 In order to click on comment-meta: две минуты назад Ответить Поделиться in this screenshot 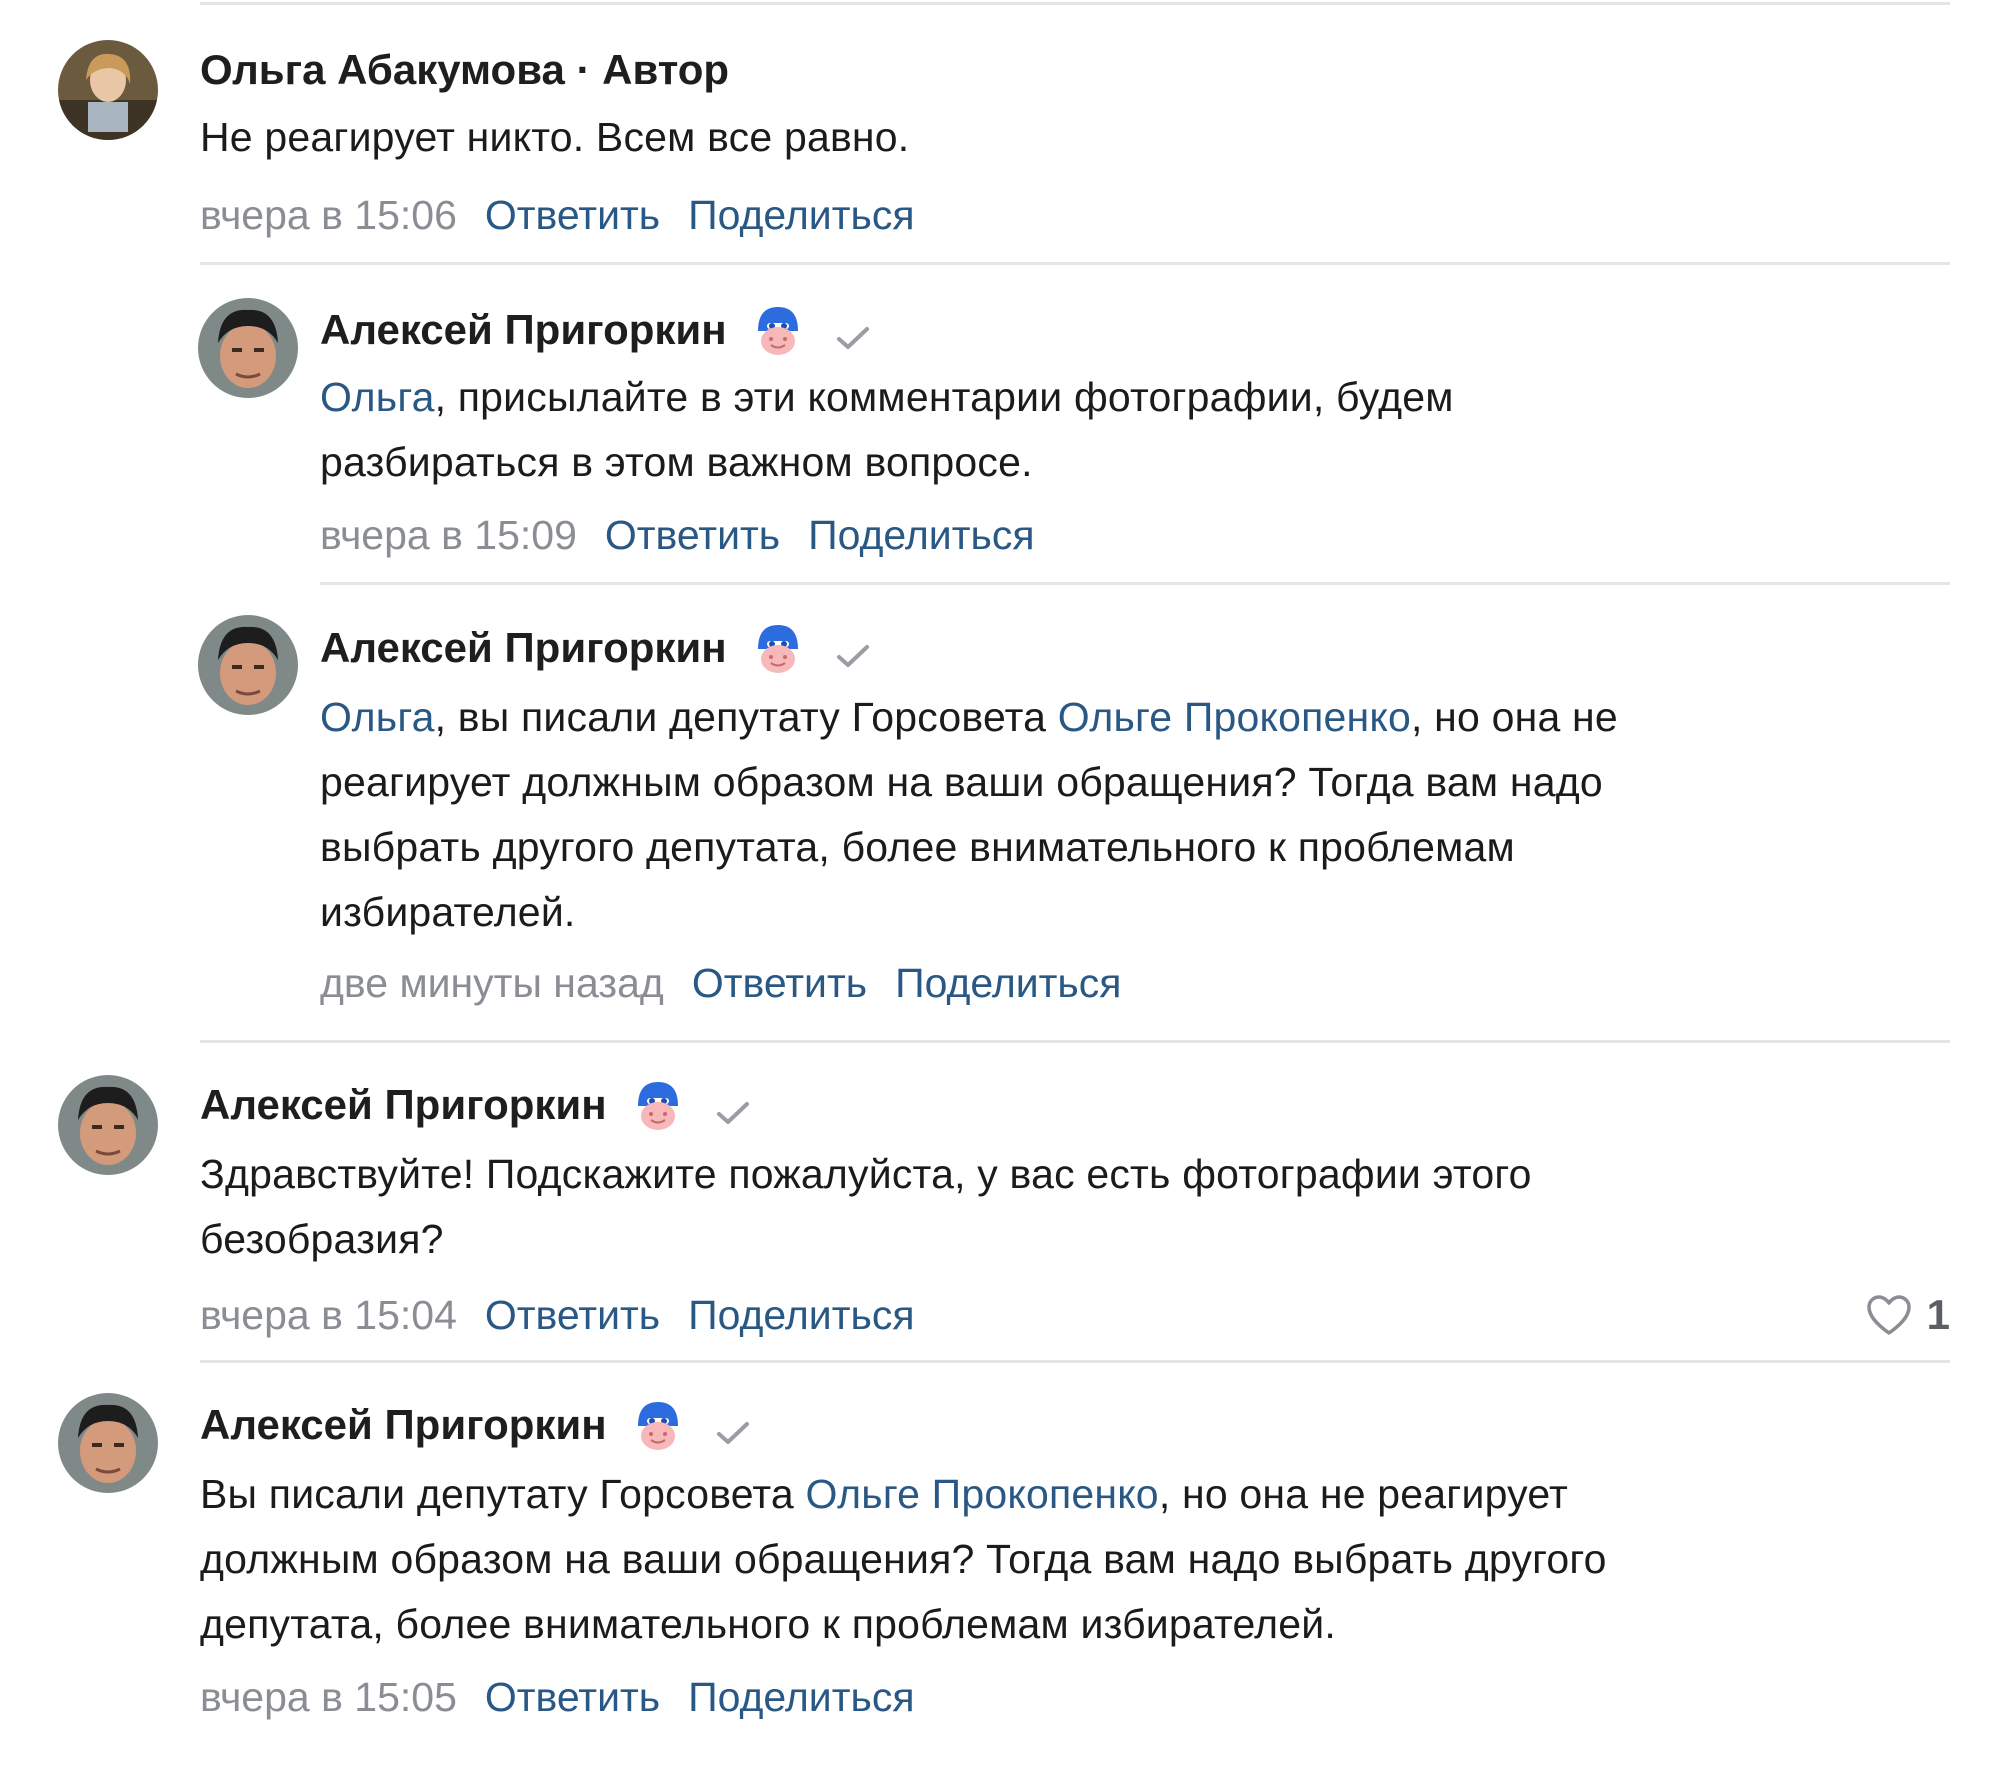, I will do `click(721, 983)`.